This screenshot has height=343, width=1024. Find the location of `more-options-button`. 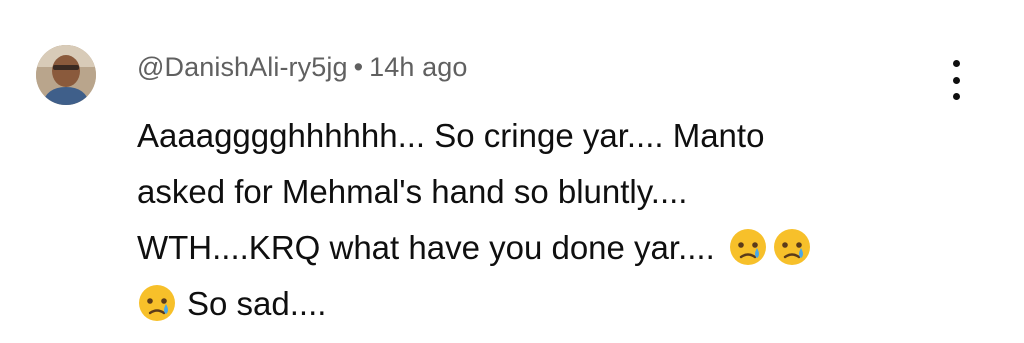

more-options-button is located at coordinates (956, 80).